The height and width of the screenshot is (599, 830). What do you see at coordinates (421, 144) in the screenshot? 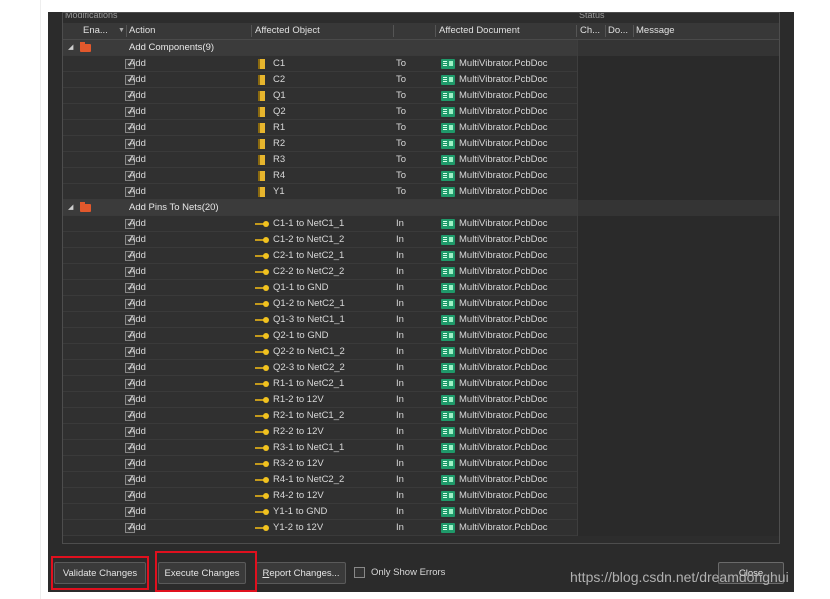
I see `modification-row: ✓ Add R2 To MultiVibrator.PcbDoc` at bounding box center [421, 144].